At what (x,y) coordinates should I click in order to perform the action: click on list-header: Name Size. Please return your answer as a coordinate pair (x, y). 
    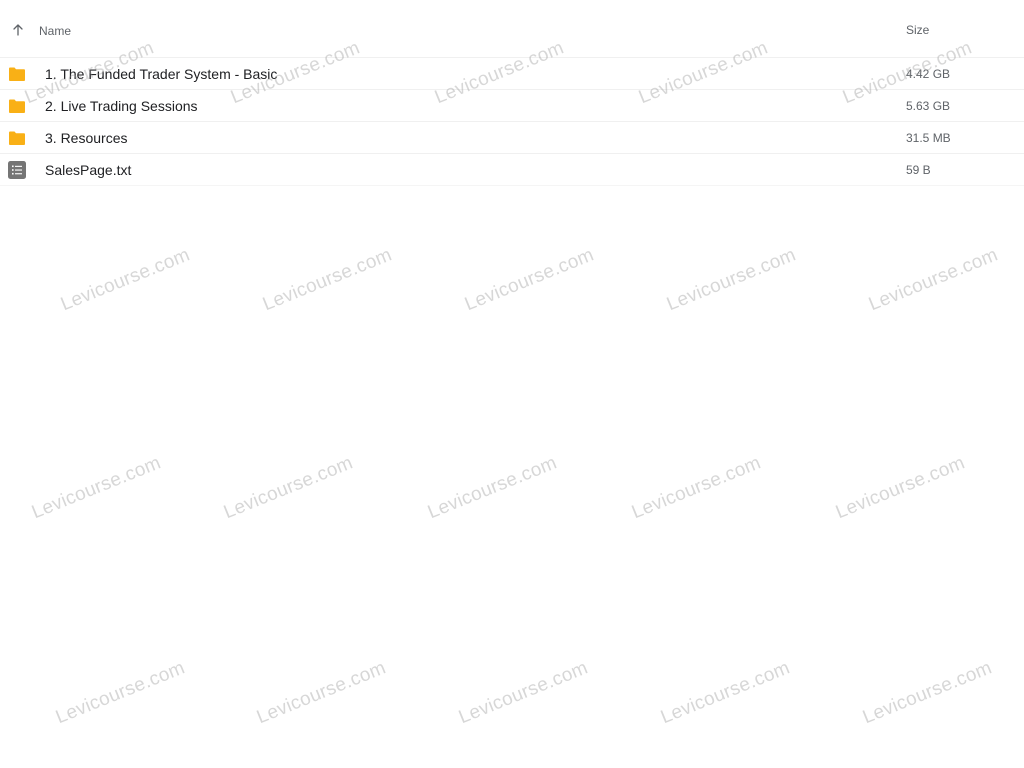
    Looking at the image, I should click on (512, 29).